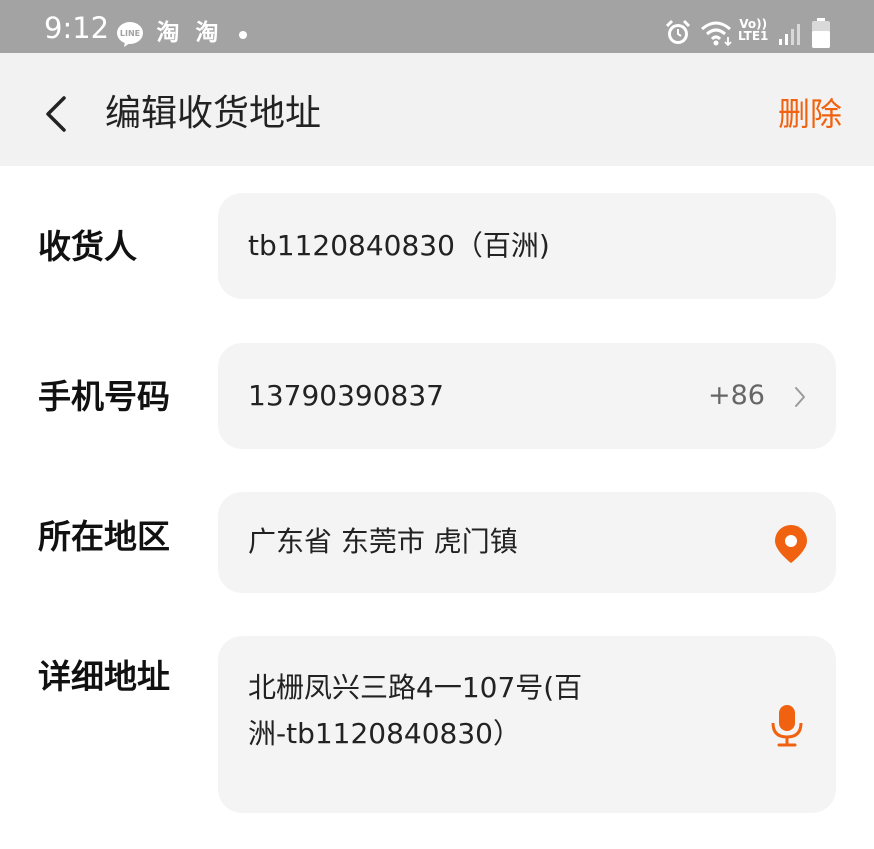  Describe the element at coordinates (87, 246) in the screenshot. I see `recipient-label: 收货人` at that location.